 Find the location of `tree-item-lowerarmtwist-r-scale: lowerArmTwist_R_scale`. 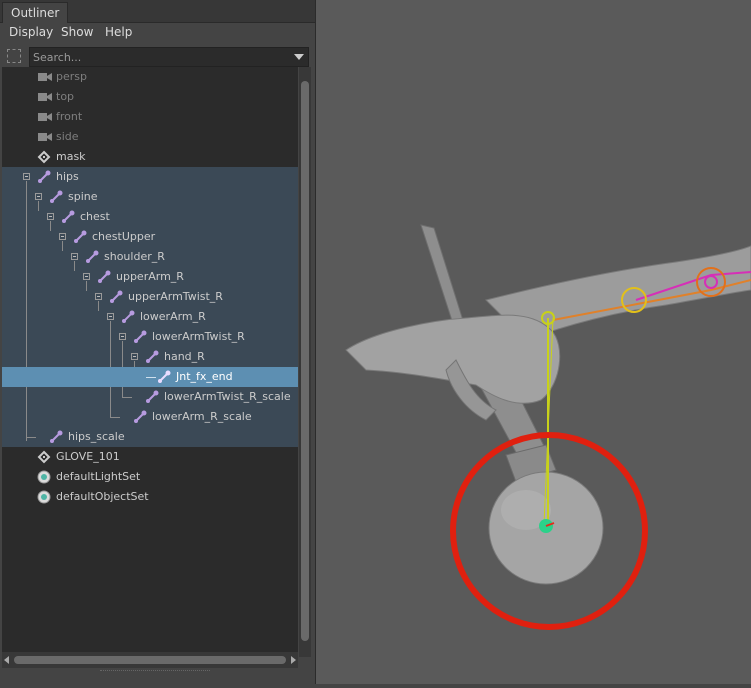

tree-item-lowerarmtwist-r-scale: lowerArmTwist_R_scale is located at coordinates (150, 397).